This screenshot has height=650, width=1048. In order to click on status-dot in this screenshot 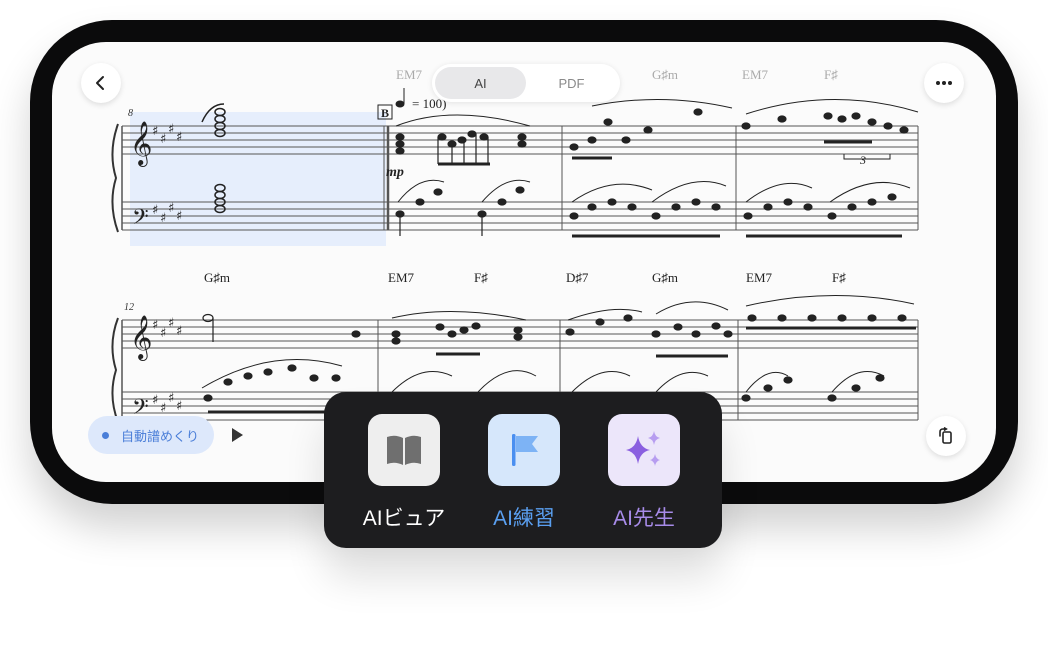, I will do `click(105, 435)`.